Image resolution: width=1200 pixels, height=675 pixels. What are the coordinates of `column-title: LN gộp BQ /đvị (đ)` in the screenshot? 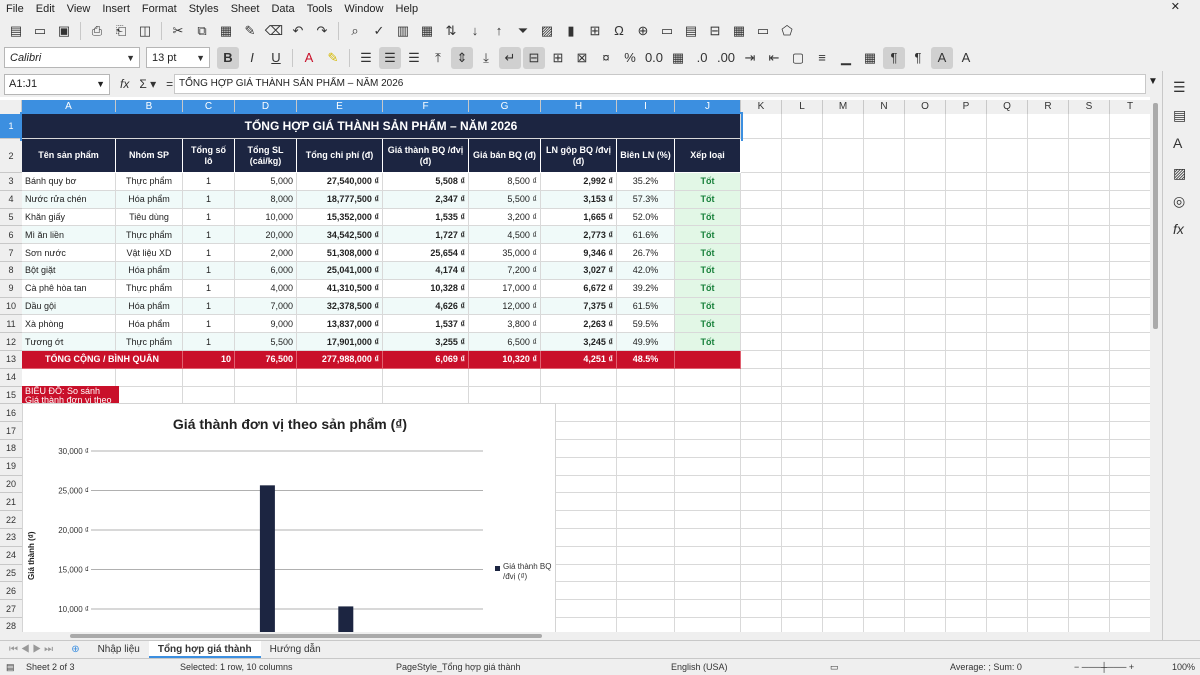 It's located at (579, 156).